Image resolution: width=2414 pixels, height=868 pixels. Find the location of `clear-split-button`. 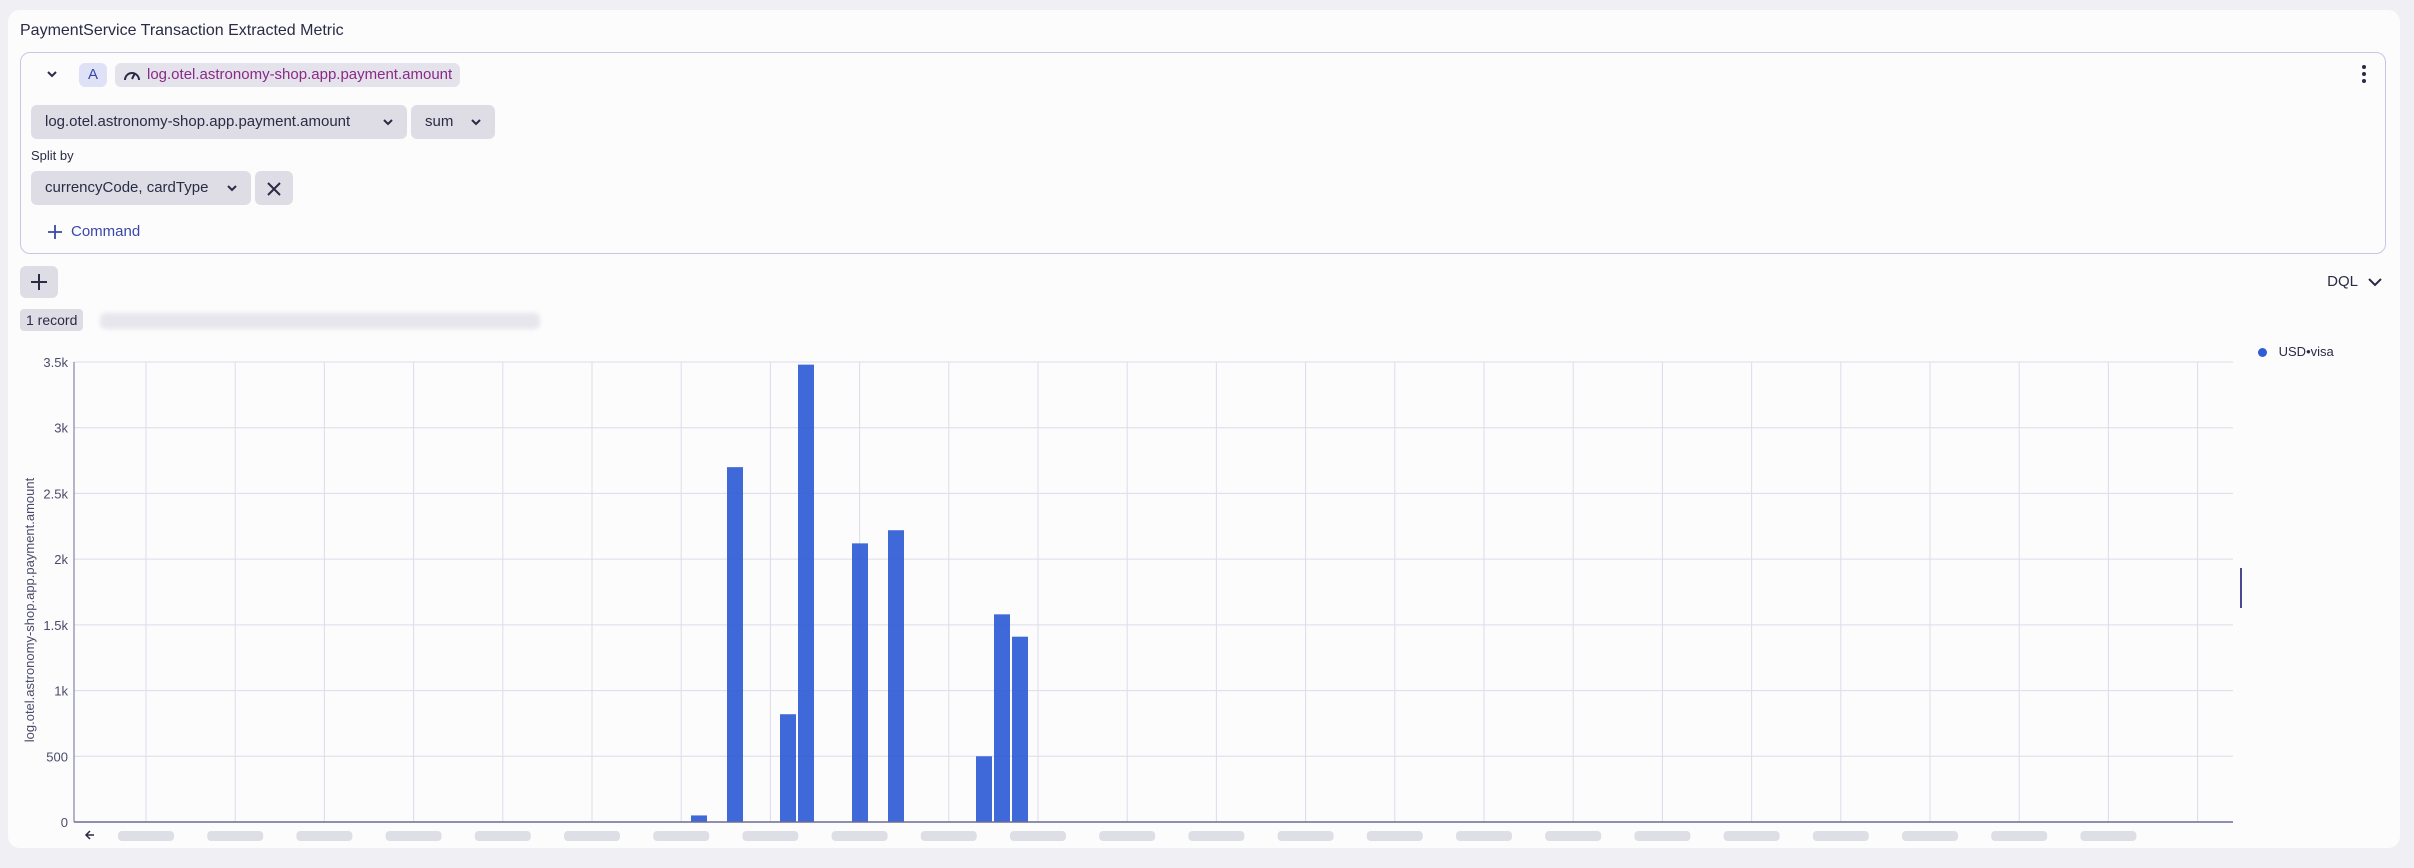

clear-split-button is located at coordinates (274, 188).